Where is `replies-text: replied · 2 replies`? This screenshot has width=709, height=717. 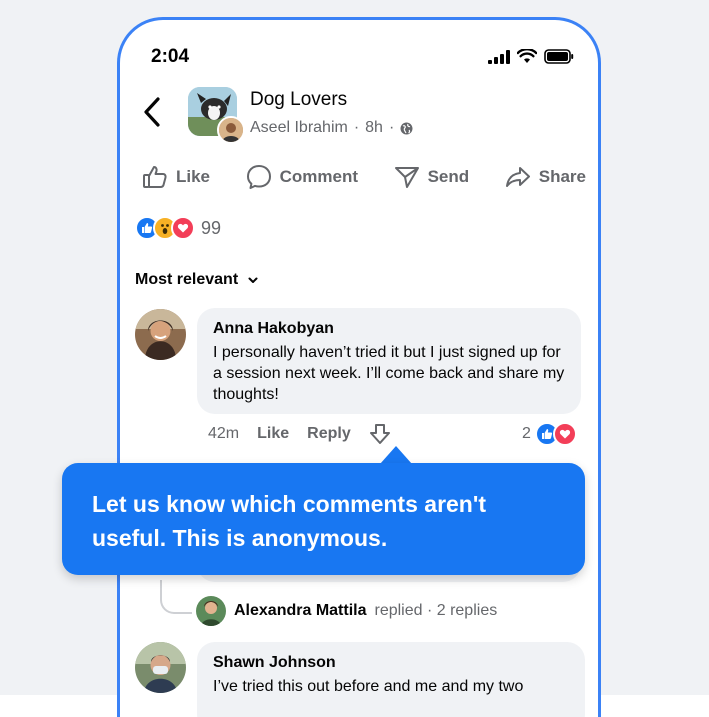
replies-text: replied · 2 replies is located at coordinates (436, 610).